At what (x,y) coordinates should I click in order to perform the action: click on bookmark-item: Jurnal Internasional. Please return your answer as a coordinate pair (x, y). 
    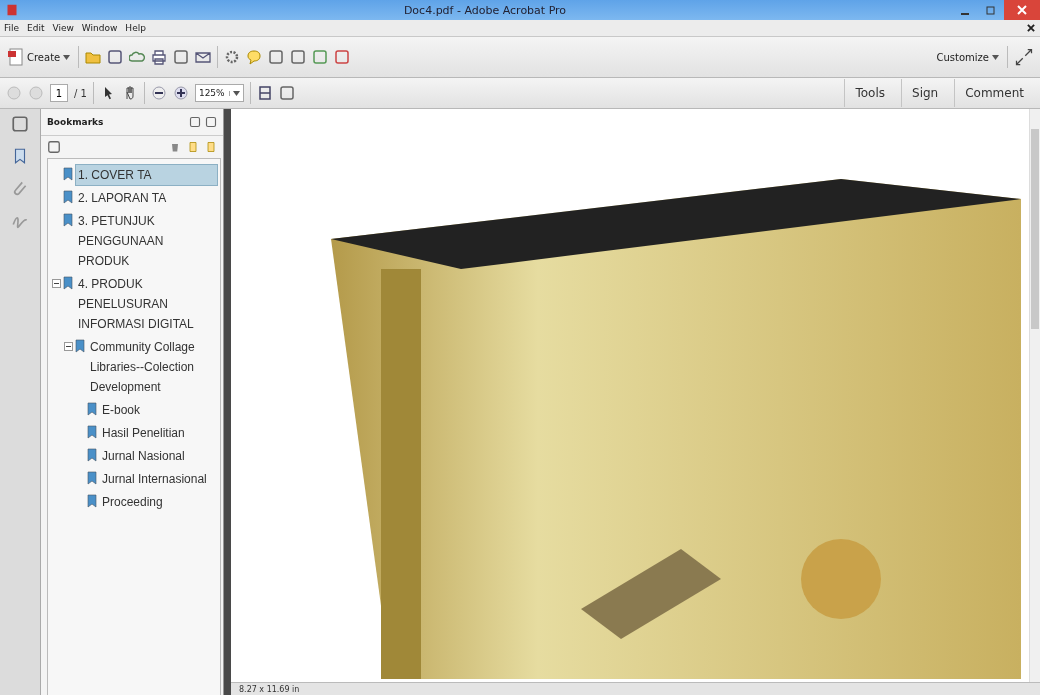
    Looking at the image, I should click on (158, 479).